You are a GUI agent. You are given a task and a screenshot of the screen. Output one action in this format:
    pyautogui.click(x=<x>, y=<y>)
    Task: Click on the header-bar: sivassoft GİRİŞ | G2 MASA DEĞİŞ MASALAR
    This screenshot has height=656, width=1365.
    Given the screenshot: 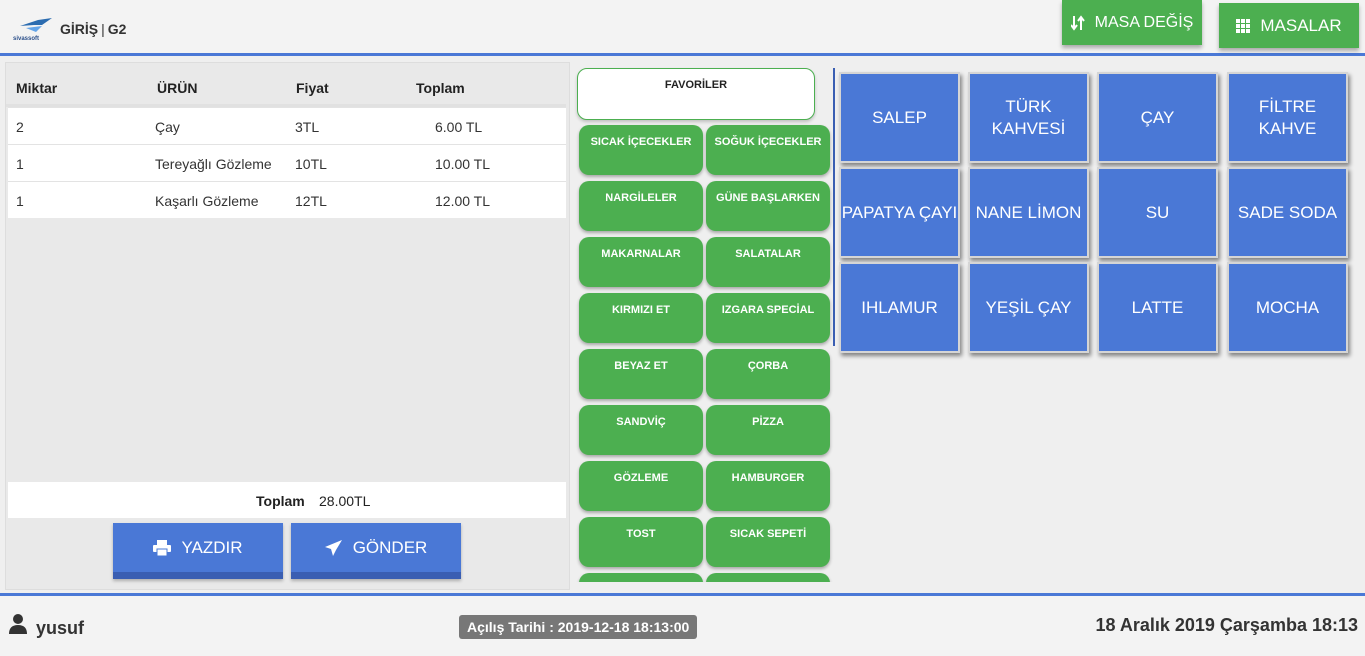 What is the action you would take?
    pyautogui.click(x=682, y=28)
    